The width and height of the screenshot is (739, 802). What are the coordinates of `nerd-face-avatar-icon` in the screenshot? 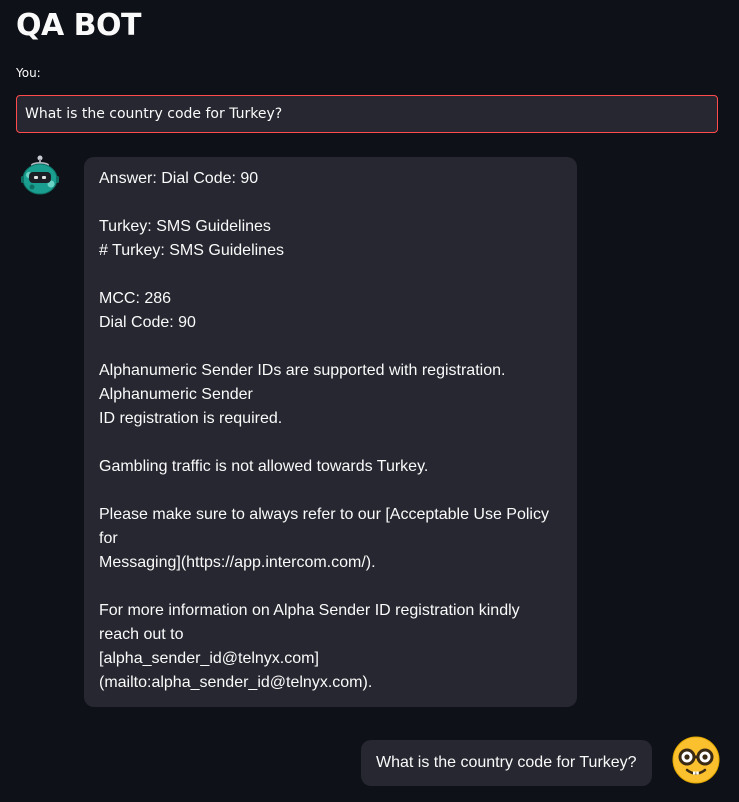 It's located at (696, 760).